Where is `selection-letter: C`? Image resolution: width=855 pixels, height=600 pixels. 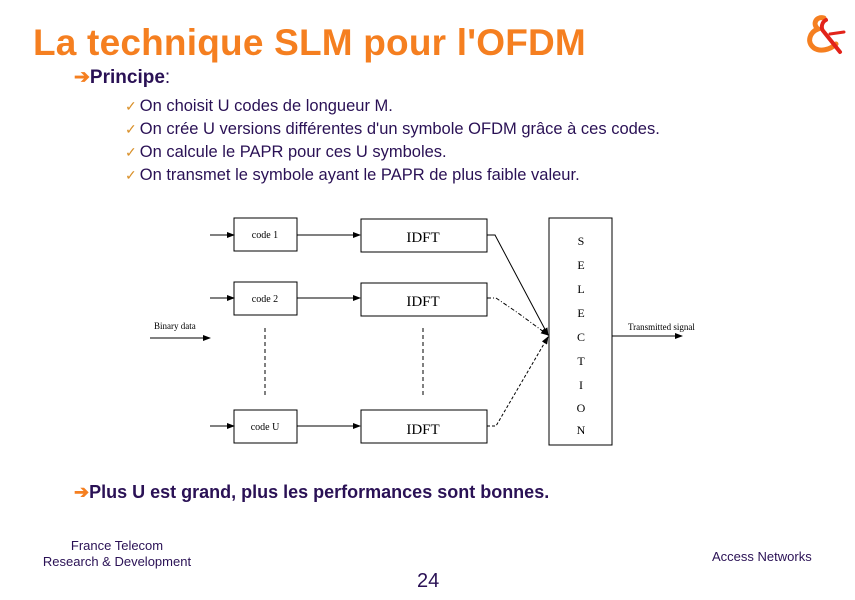 selection-letter: C is located at coordinates (581, 337).